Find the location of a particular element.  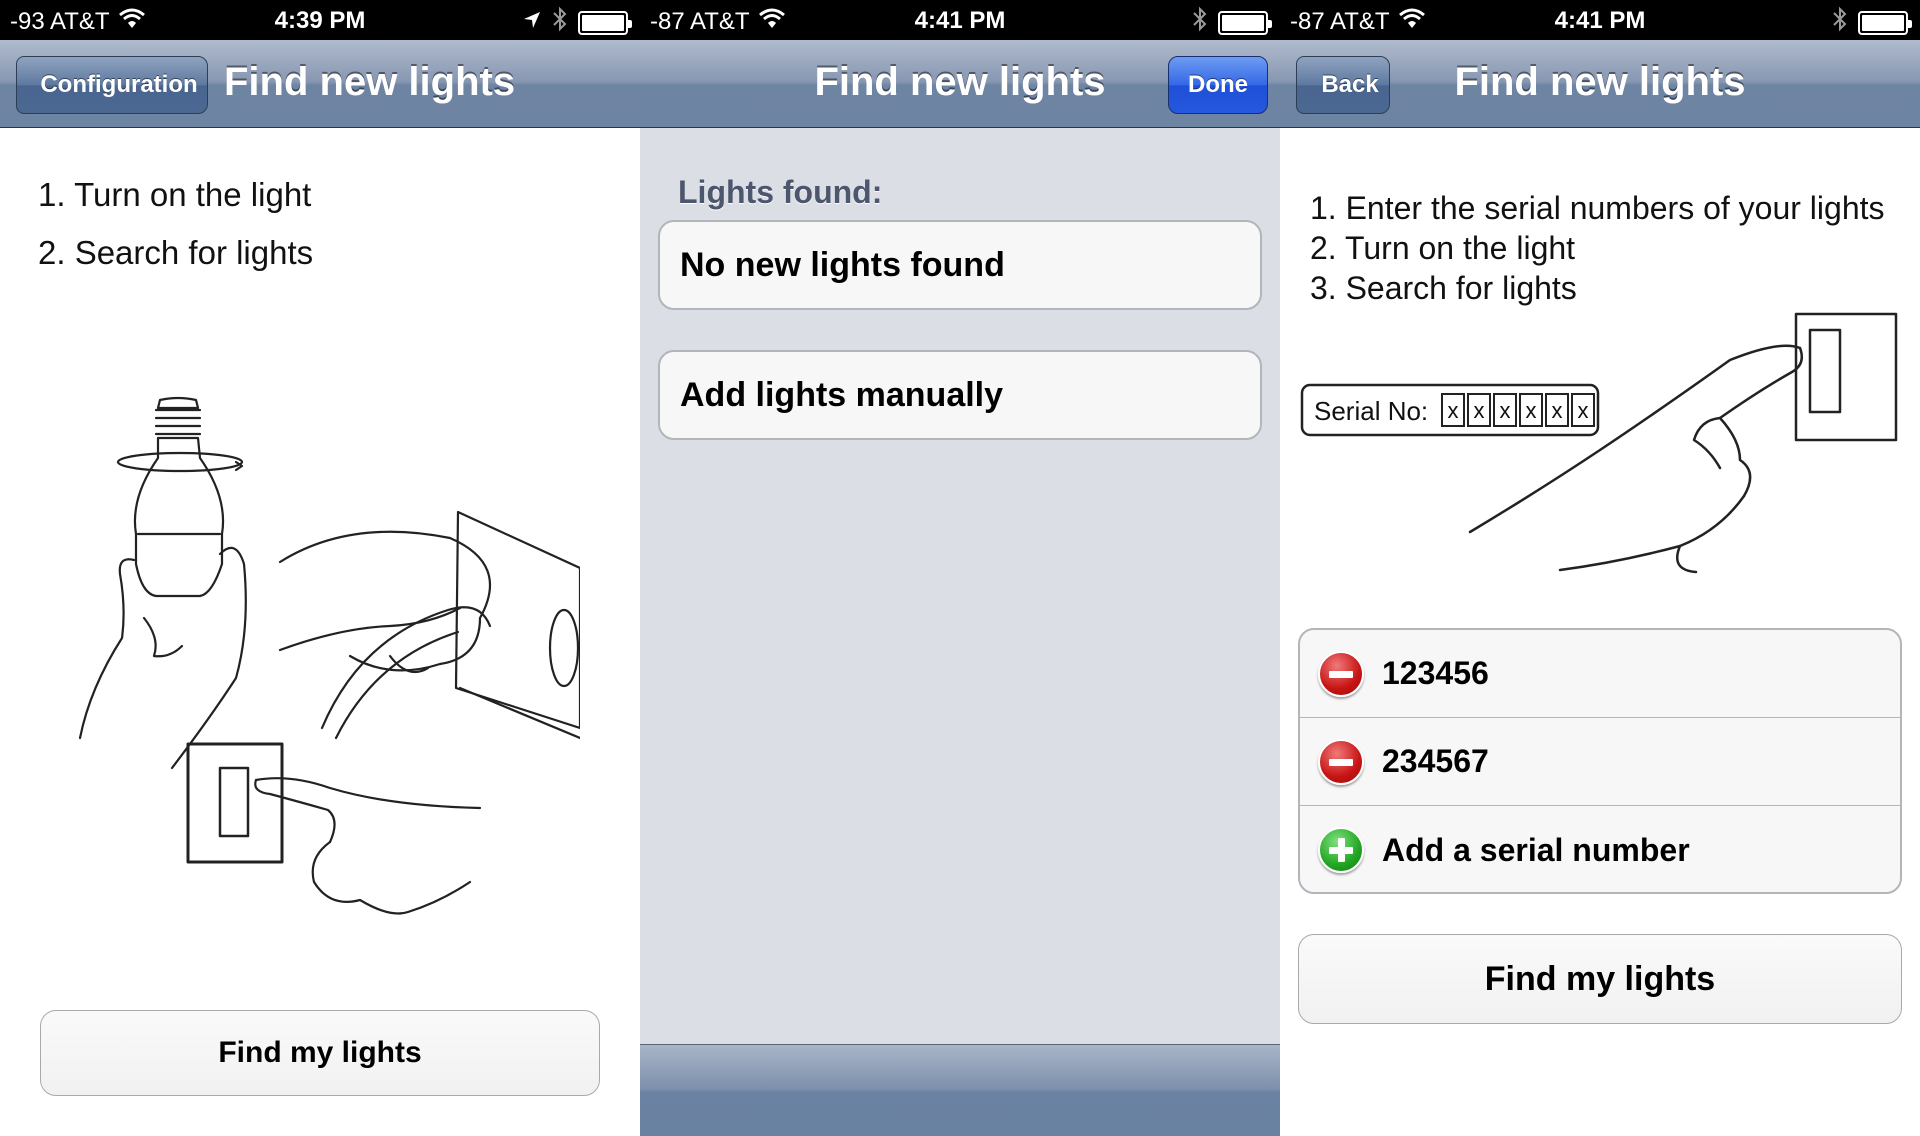

add-serial-number-row: Add a serial number is located at coordinates (1600, 849).